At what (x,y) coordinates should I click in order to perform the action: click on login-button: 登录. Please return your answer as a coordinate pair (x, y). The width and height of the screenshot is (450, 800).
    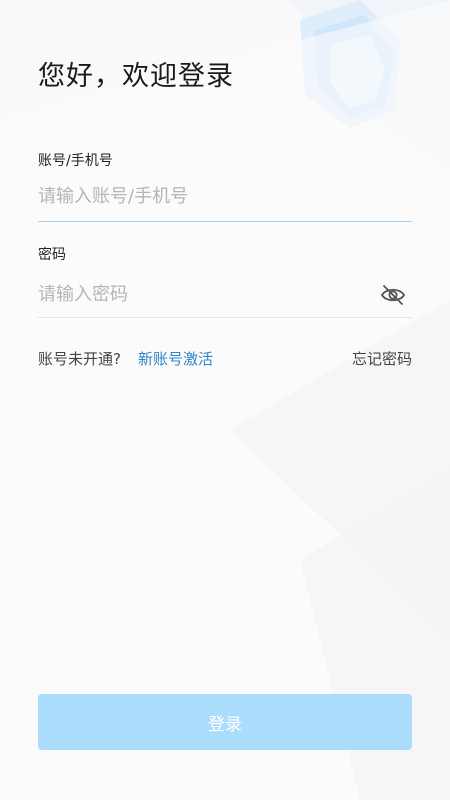
    Looking at the image, I should click on (225, 722).